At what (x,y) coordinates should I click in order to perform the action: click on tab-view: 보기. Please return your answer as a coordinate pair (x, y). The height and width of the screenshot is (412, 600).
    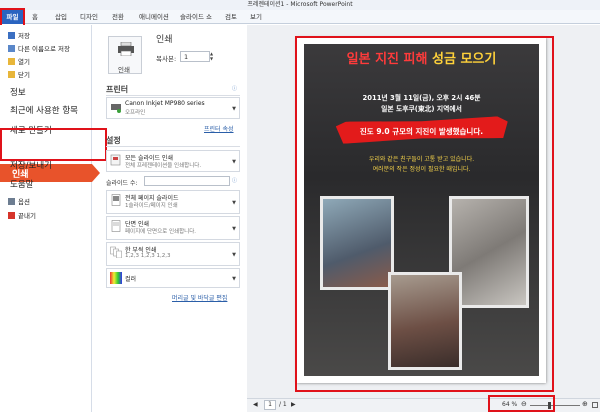
    Looking at the image, I should click on (256, 17).